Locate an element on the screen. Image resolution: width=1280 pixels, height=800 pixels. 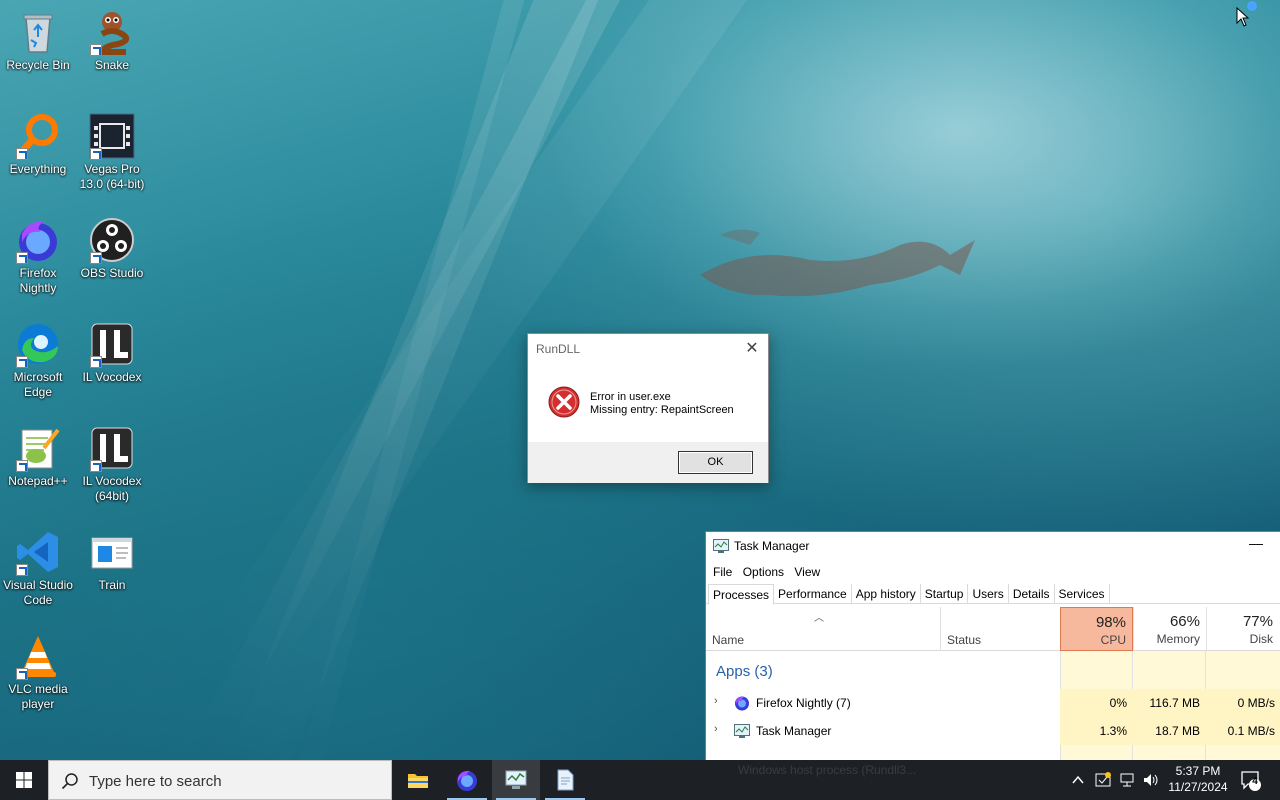
sort-up-icon: ︿ is located at coordinates (819, 616).